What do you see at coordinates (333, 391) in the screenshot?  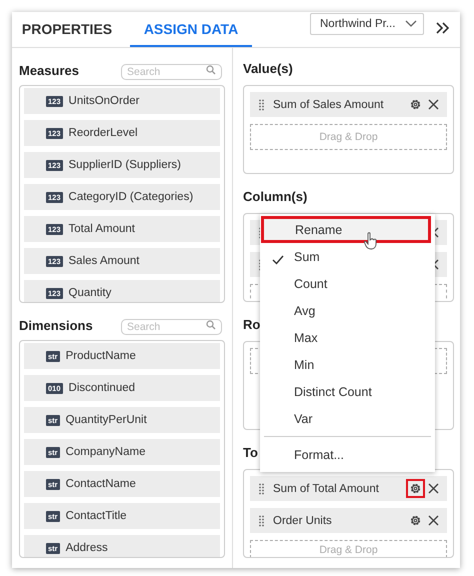 I see `menu-item-label: Distinct Count` at bounding box center [333, 391].